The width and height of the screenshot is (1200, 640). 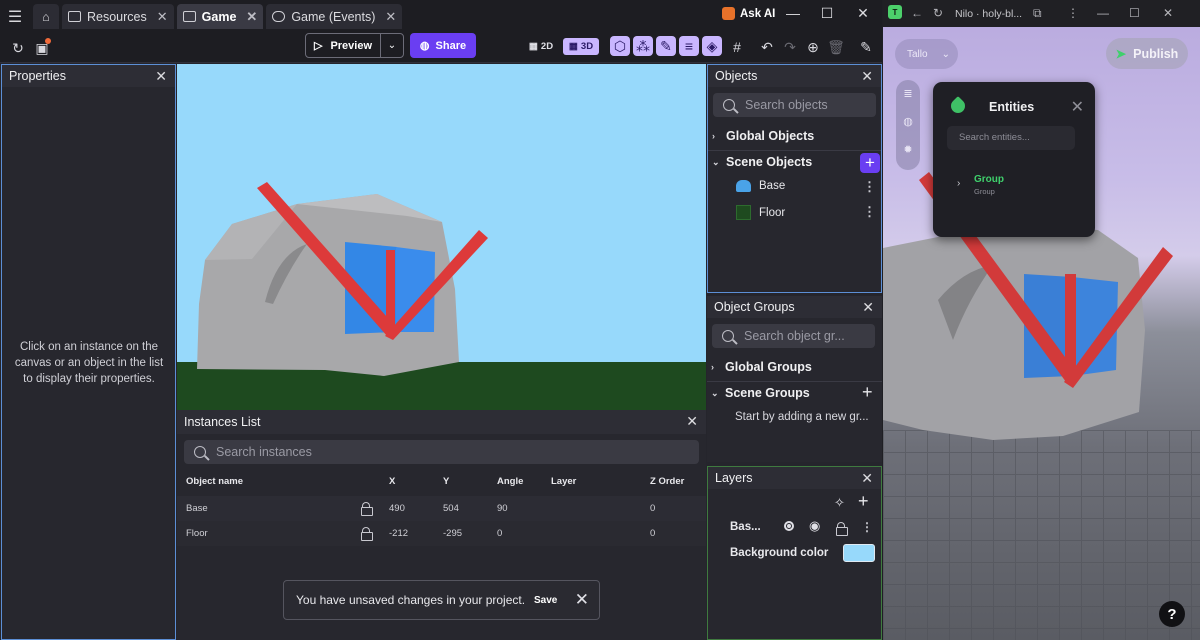 I want to click on layers-icon: ◈, so click(x=712, y=46).